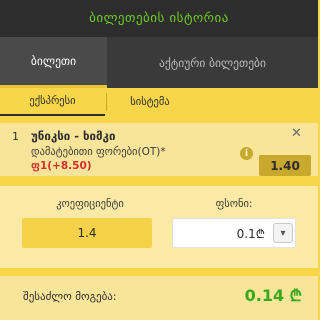 This screenshot has height=320, width=320. What do you see at coordinates (150, 102) in the screenshot?
I see `subtab-system: სისტემა` at bounding box center [150, 102].